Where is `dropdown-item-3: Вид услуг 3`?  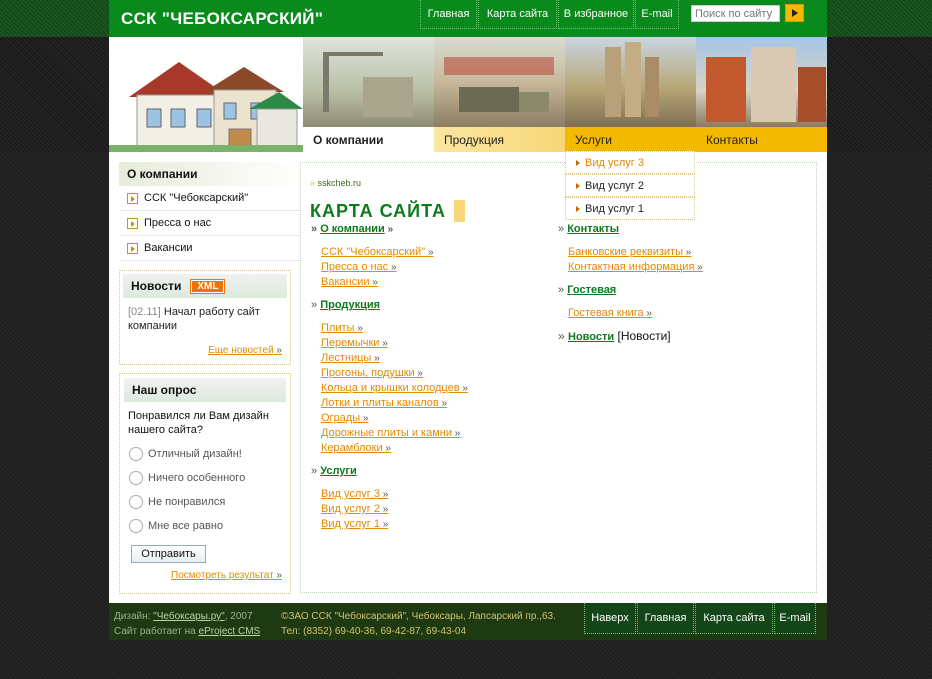 dropdown-item-3: Вид услуг 3 is located at coordinates (630, 162).